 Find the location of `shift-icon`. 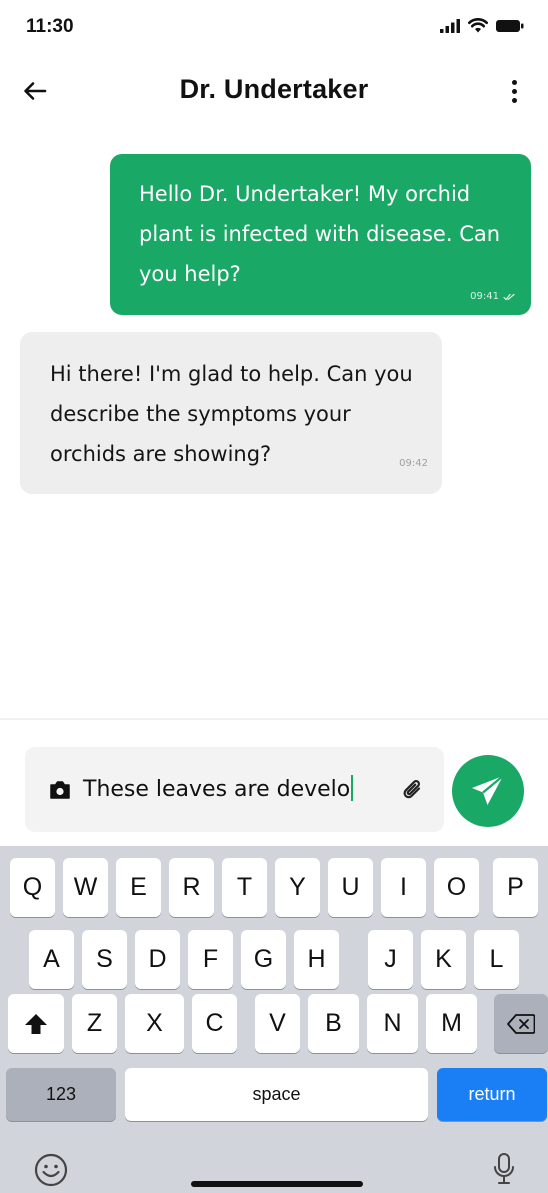

shift-icon is located at coordinates (36, 1023).